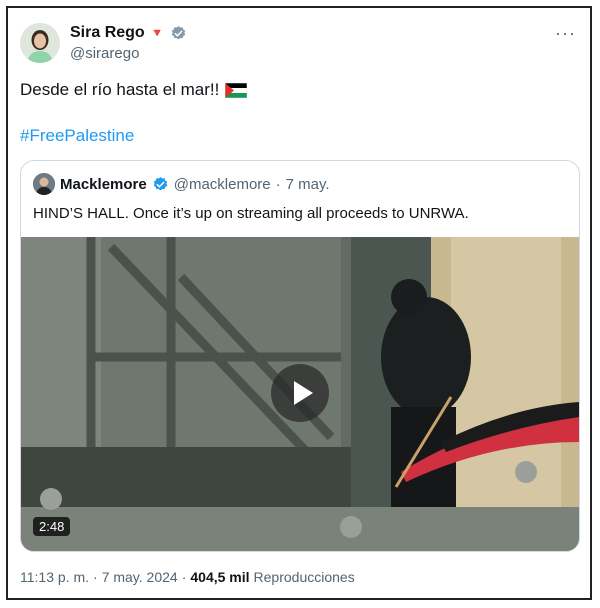 The width and height of the screenshot is (600, 608). I want to click on avatar-image, so click(40, 43).